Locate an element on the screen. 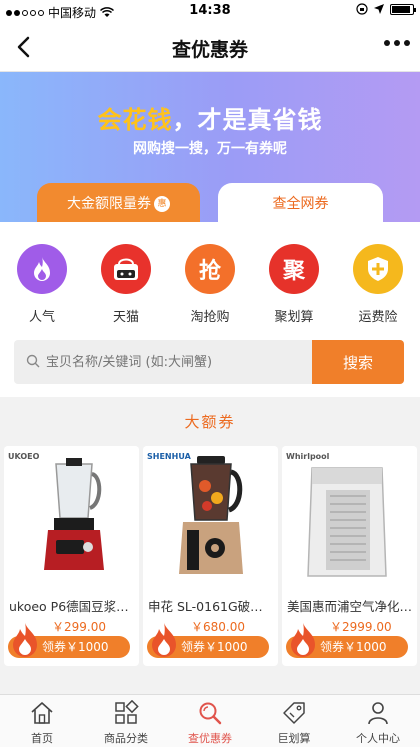  tab-categories: 商品分类 is located at coordinates (126, 721).